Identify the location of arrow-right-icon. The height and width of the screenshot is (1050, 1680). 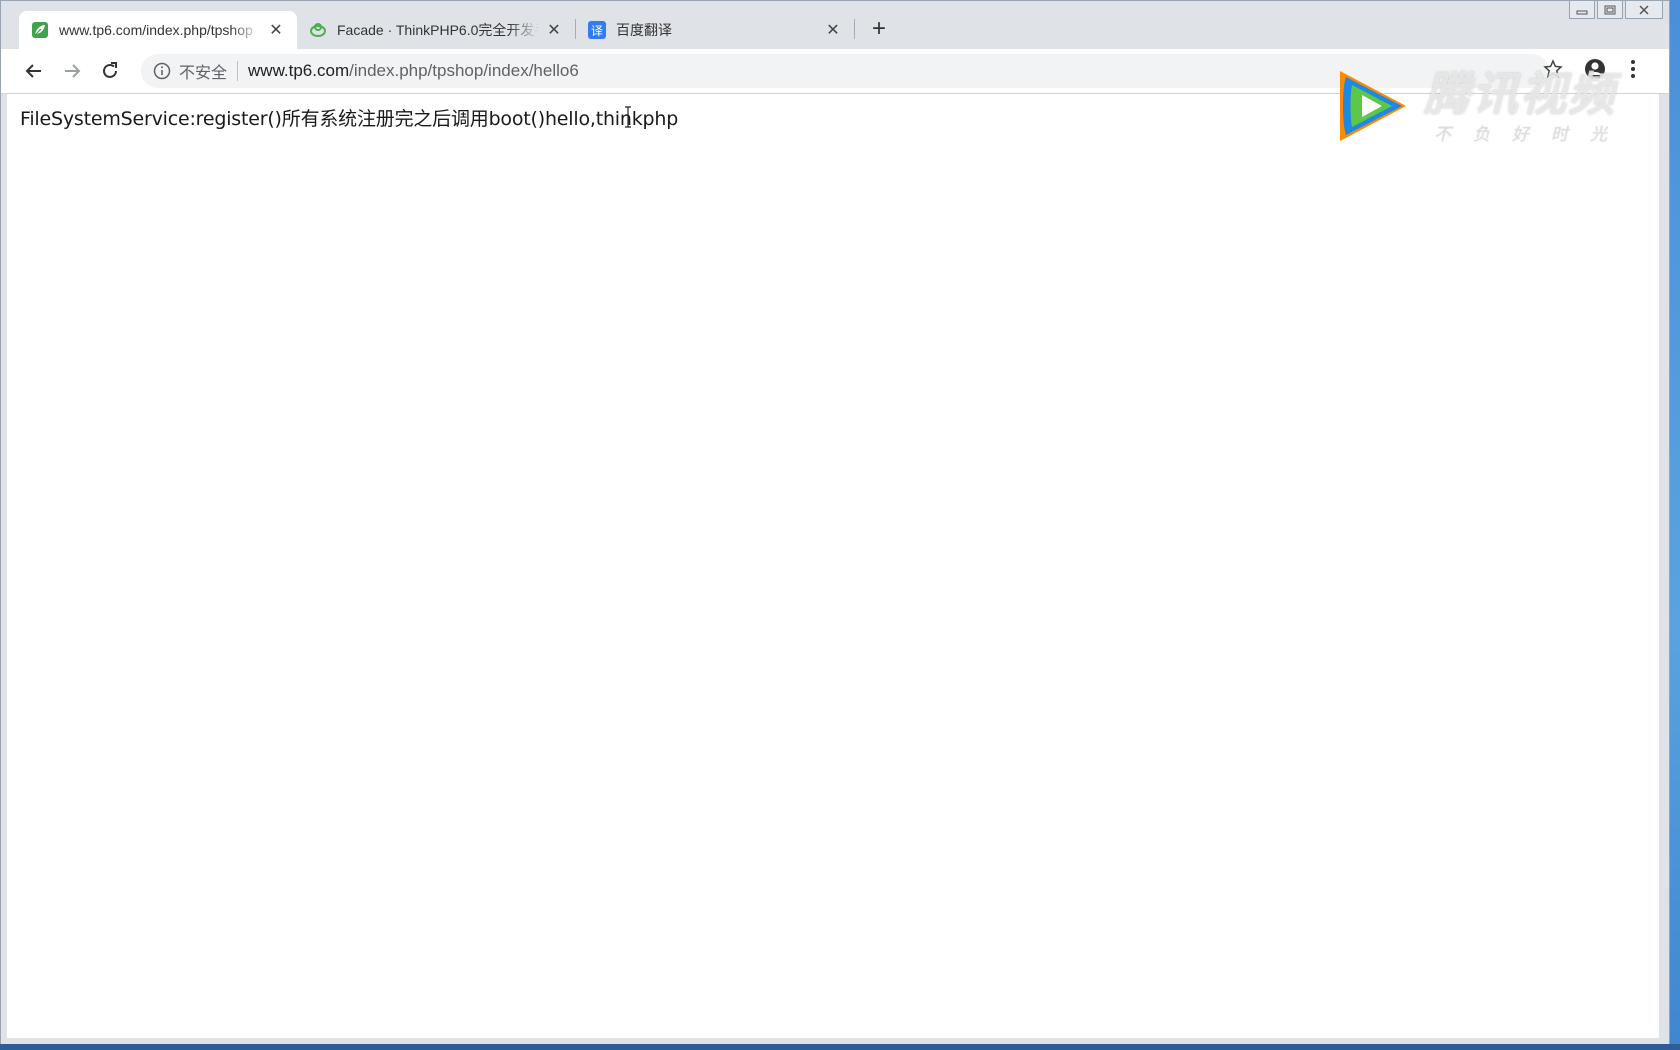
(73, 71).